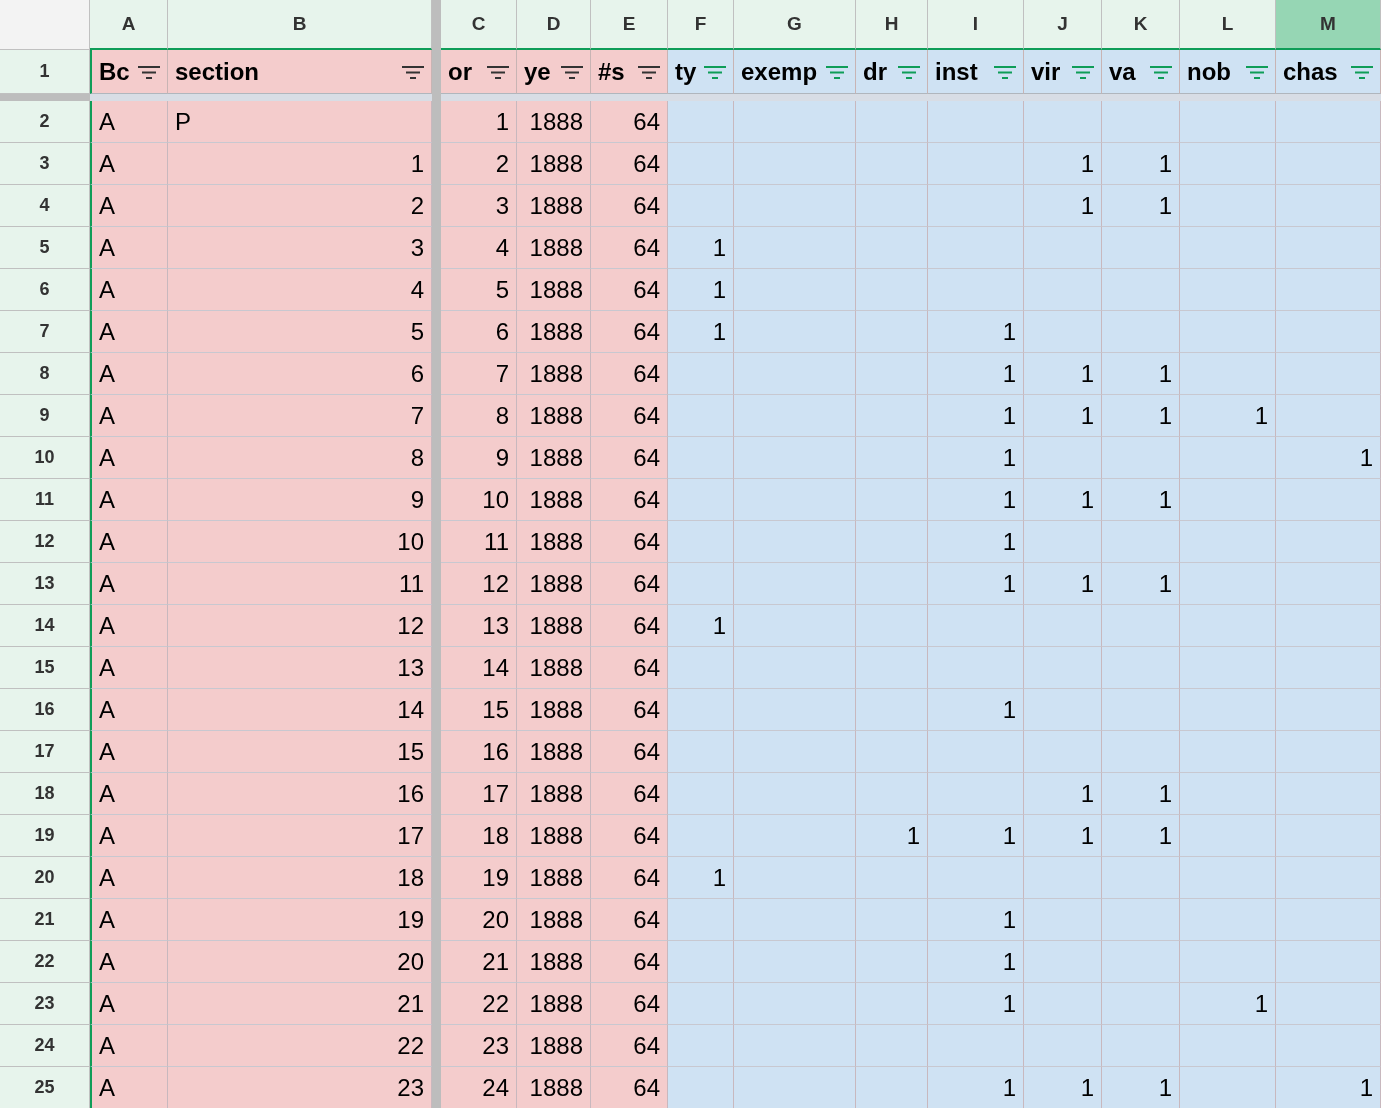  What do you see at coordinates (45, 374) in the screenshot?
I see `row-number: 8` at bounding box center [45, 374].